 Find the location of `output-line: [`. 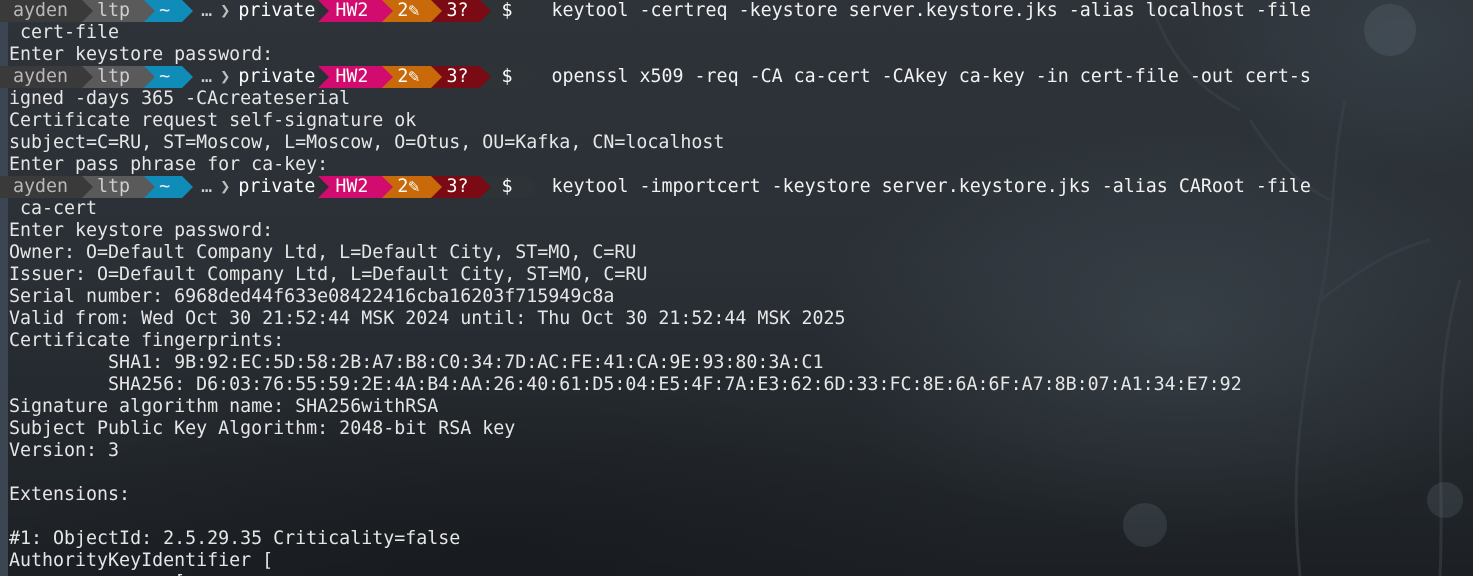

output-line: [ is located at coordinates (741, 574).